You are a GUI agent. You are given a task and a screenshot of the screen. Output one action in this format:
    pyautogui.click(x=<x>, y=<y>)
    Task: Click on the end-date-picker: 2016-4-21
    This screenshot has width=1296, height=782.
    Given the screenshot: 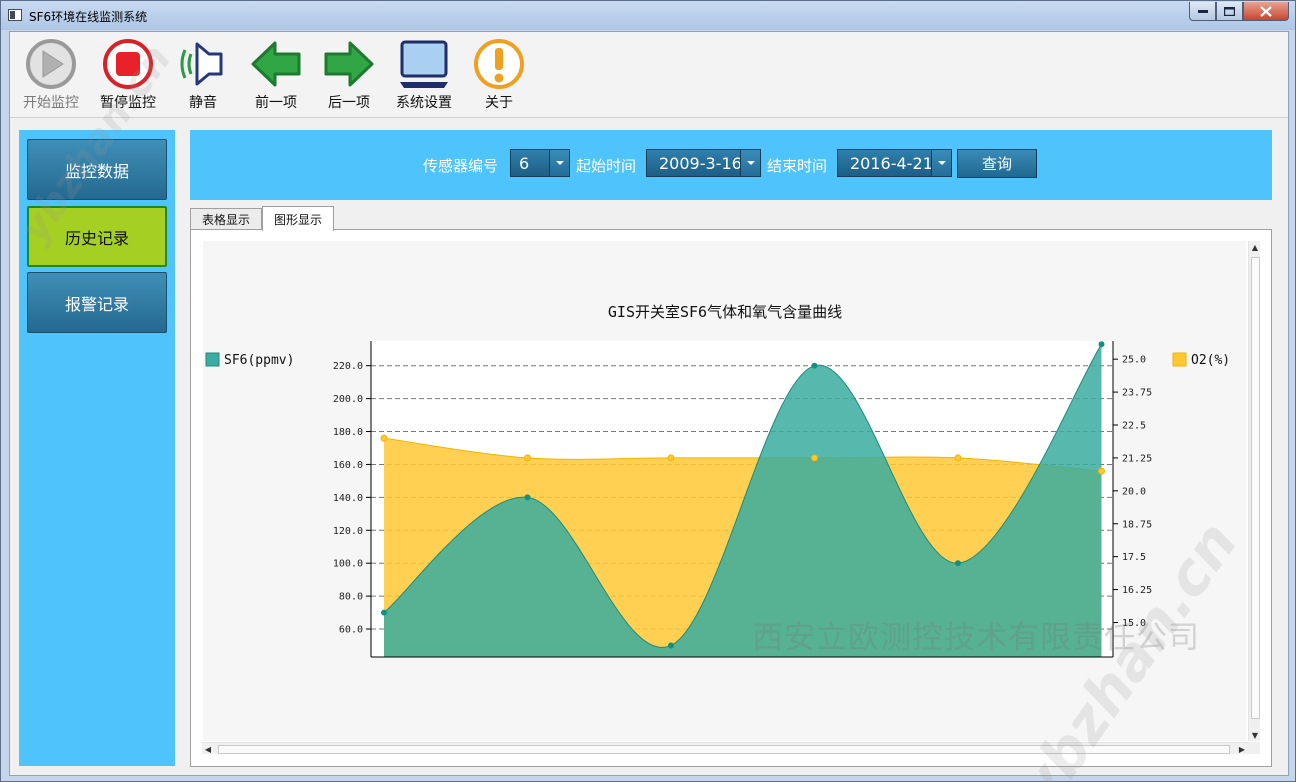 What is the action you would take?
    pyautogui.click(x=894, y=163)
    